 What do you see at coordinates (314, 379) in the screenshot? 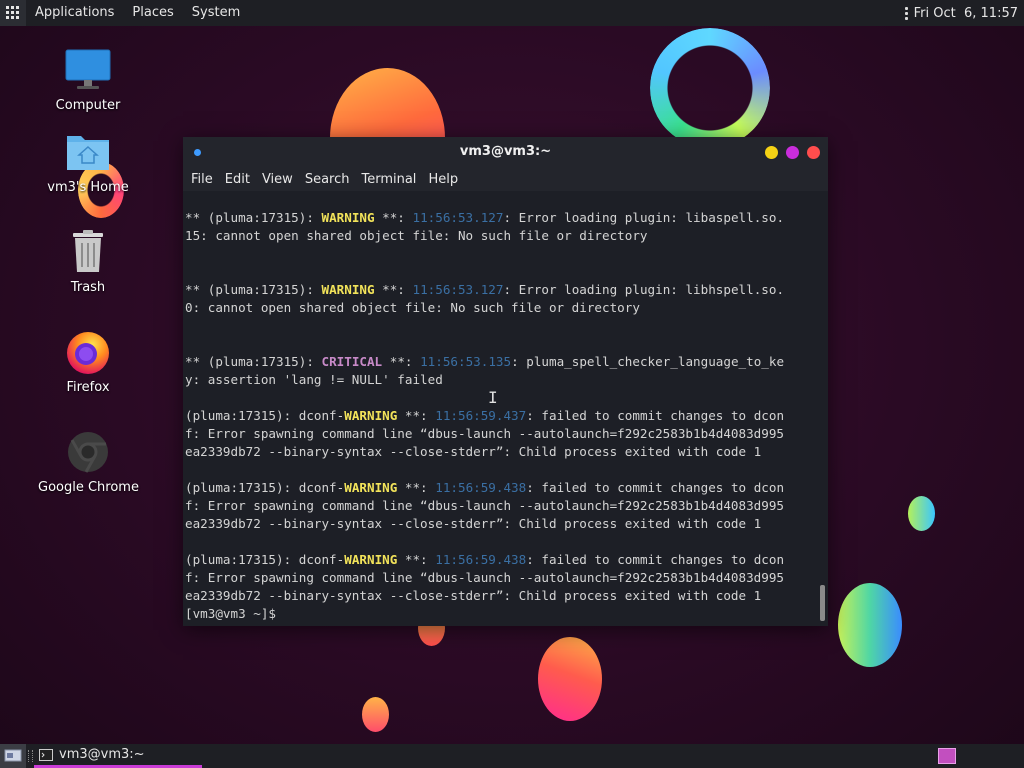
I see `log-text: y: assertion 'lang != NULL' failed` at bounding box center [314, 379].